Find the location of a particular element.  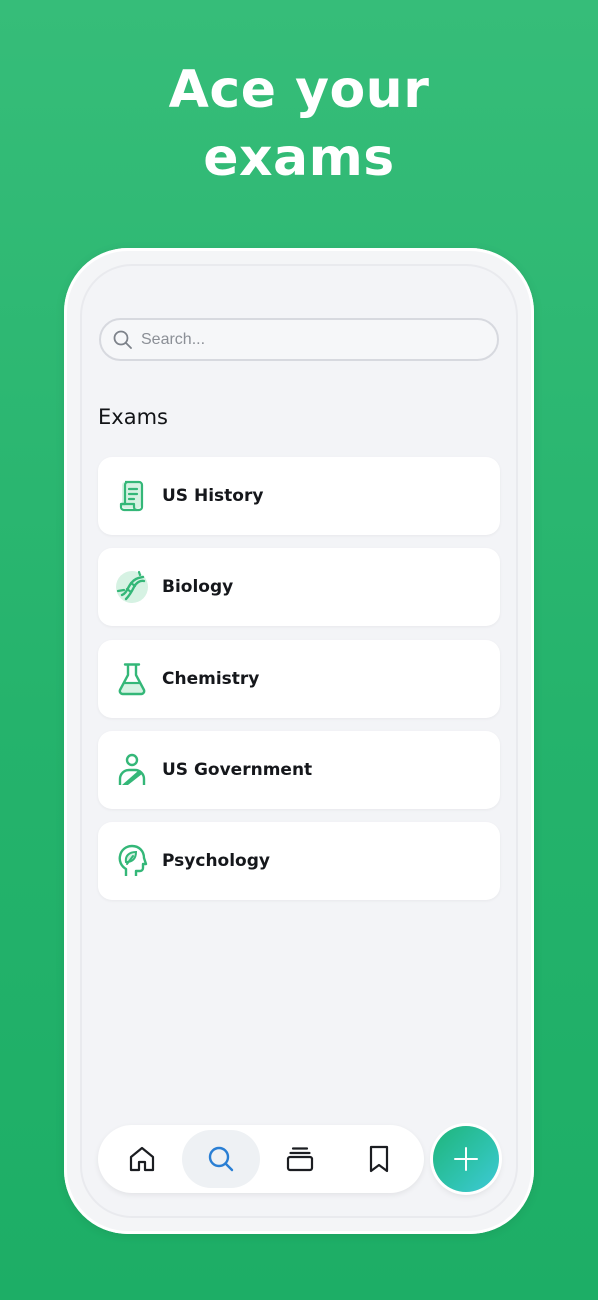

exam-label: Biology is located at coordinates (198, 587).